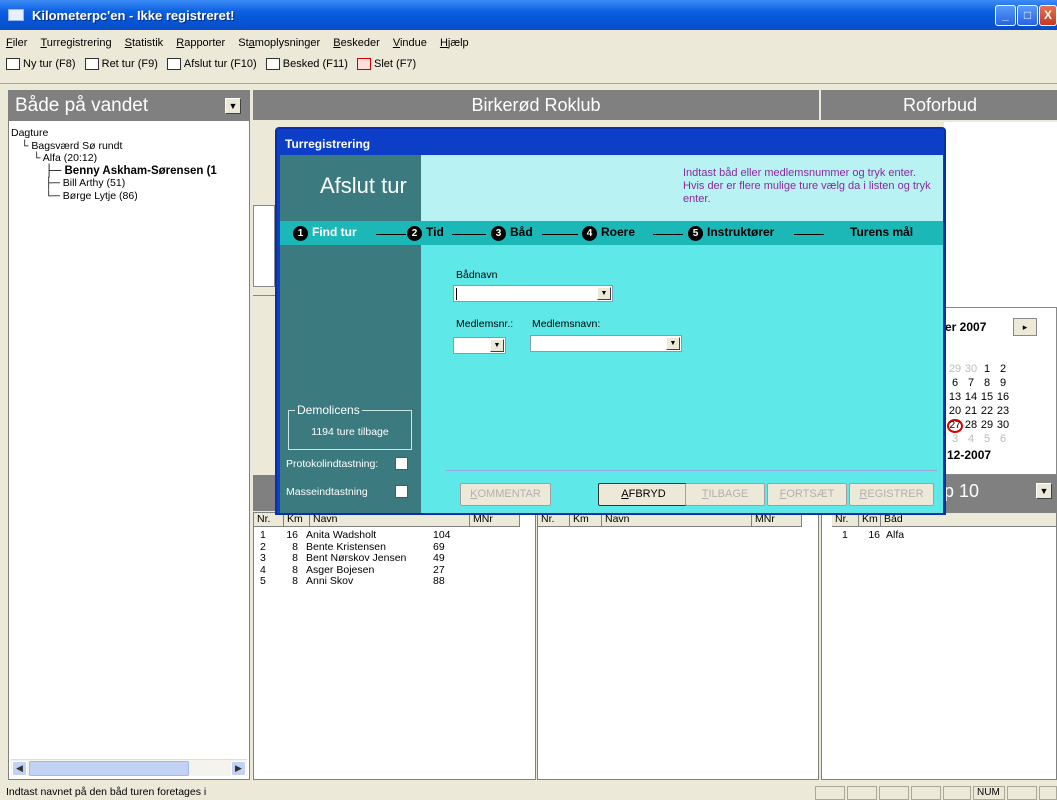 The image size is (1057, 800). I want to click on horizontal-scrollbar: ◀ ▶, so click(129, 767).